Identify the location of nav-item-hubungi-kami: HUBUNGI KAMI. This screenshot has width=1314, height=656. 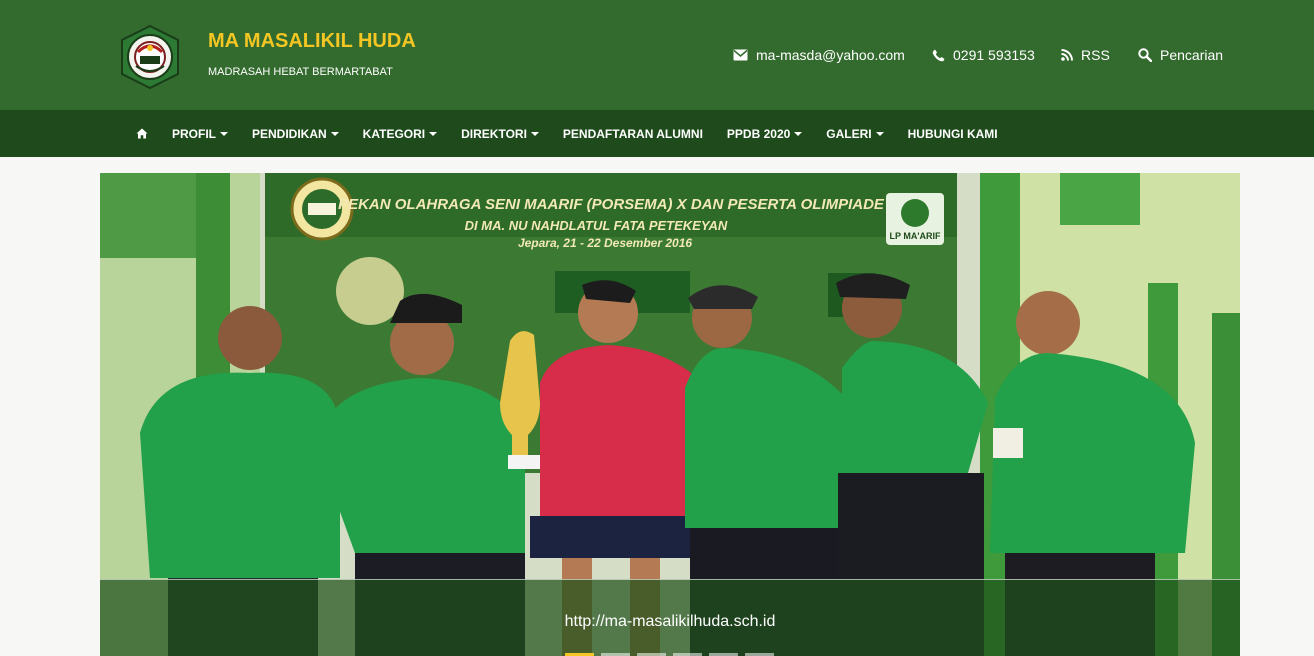
(953, 134).